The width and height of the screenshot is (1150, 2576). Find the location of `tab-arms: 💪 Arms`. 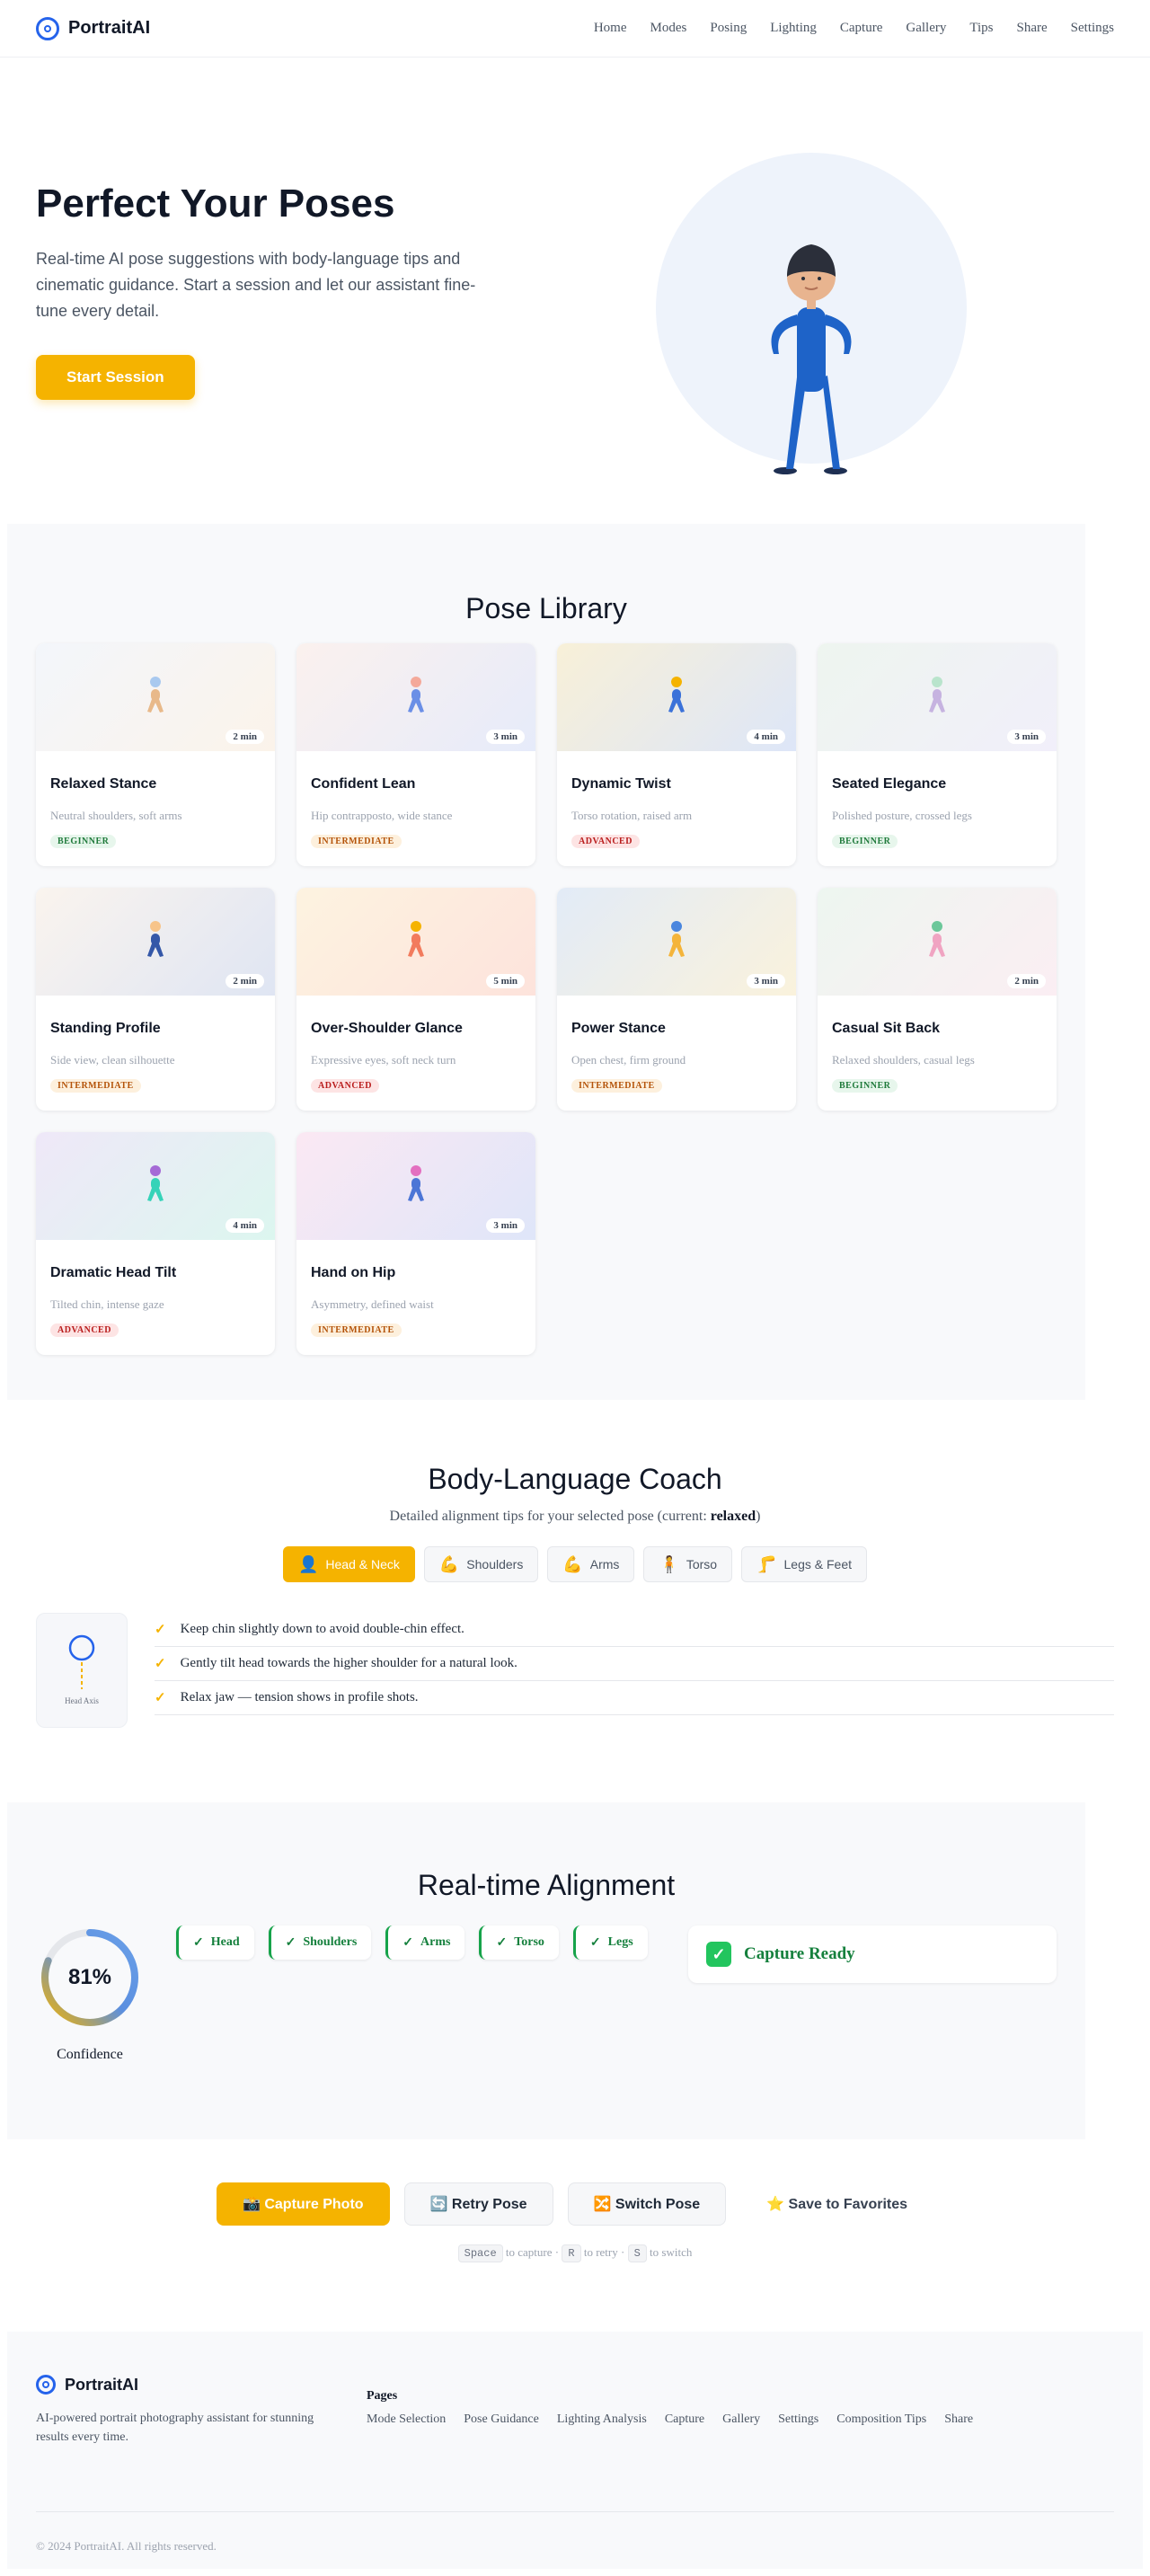

tab-arms: 💪 Arms is located at coordinates (591, 1564).